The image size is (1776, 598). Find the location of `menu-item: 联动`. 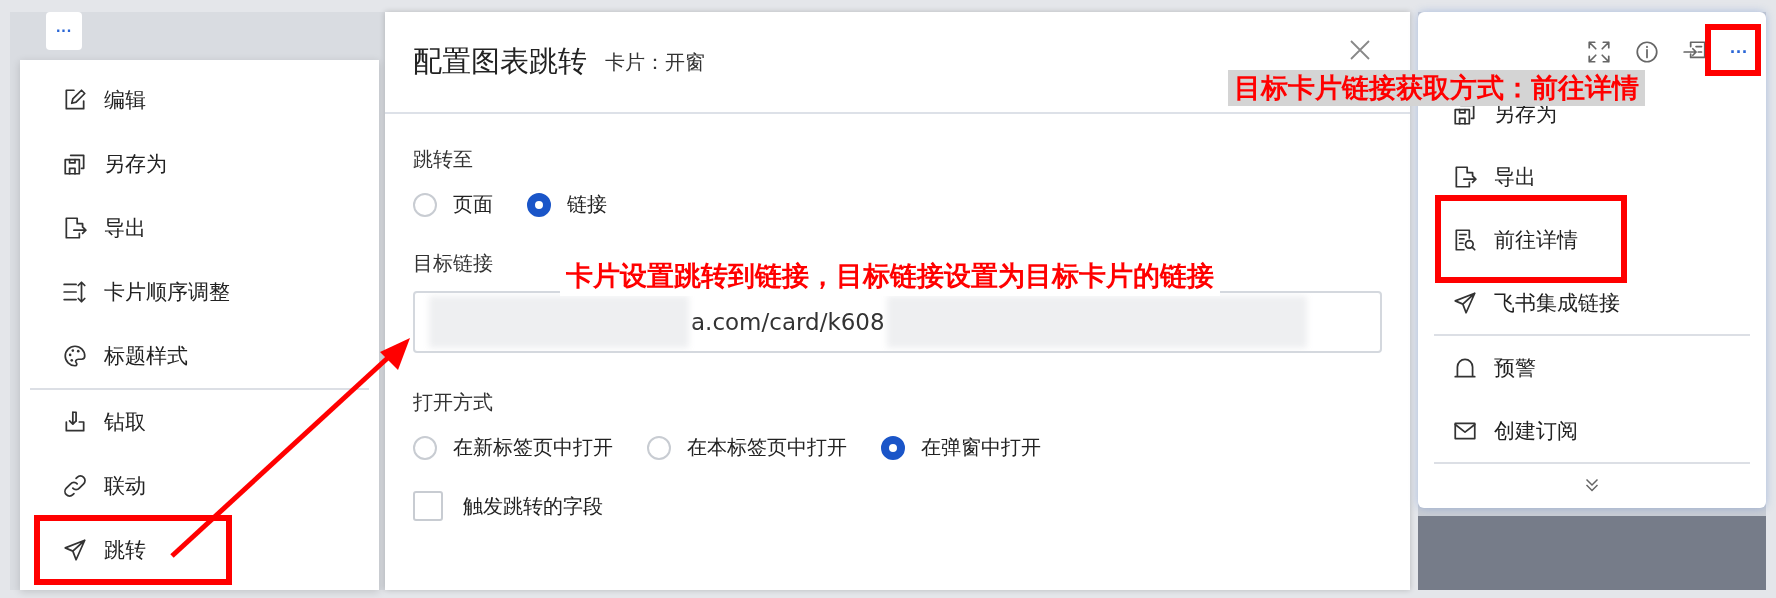

menu-item: 联动 is located at coordinates (199, 486).